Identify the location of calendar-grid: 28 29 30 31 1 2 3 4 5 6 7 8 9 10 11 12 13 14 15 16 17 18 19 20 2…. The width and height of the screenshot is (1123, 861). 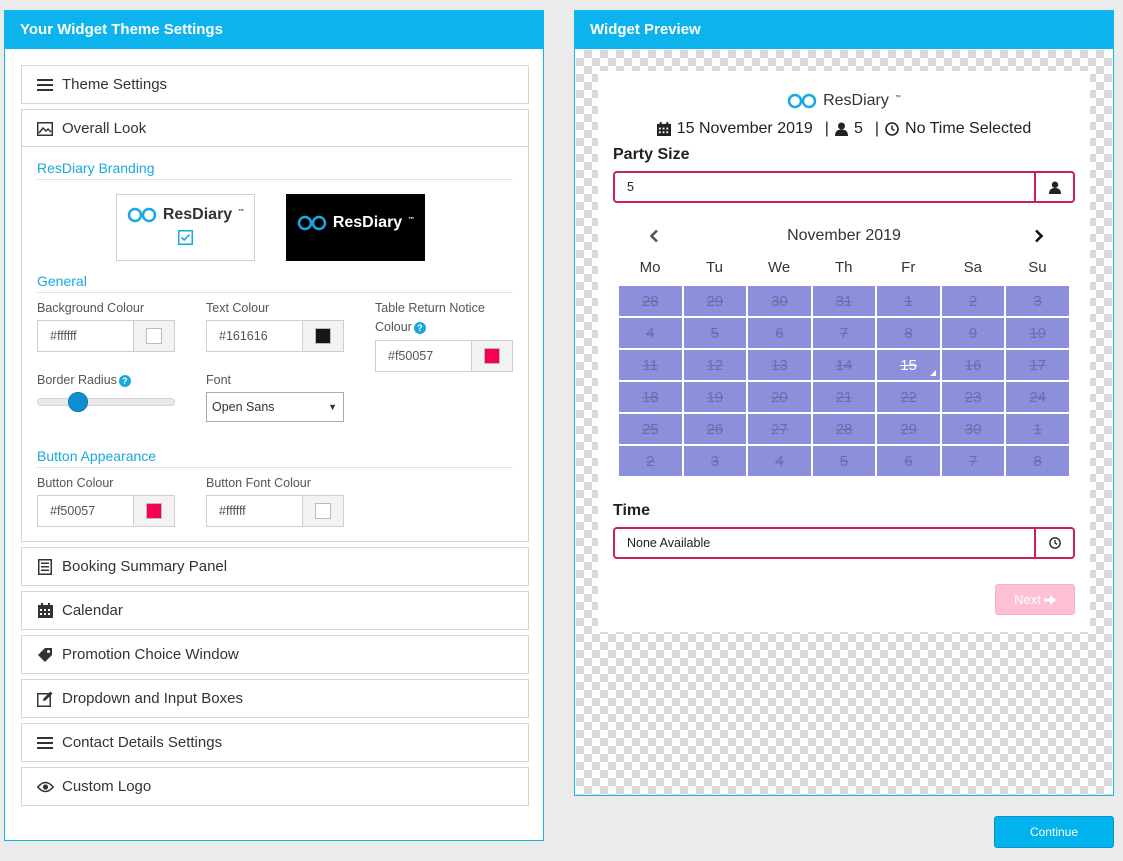
(844, 381).